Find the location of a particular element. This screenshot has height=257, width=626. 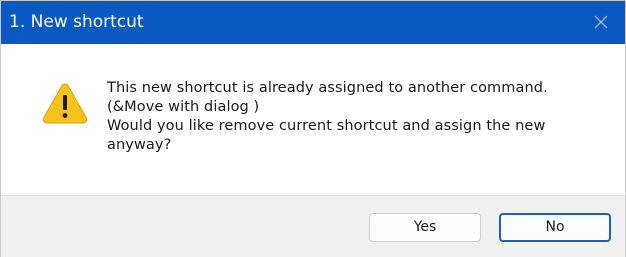

dialog-title: 1. New shortcut is located at coordinates (76, 22).